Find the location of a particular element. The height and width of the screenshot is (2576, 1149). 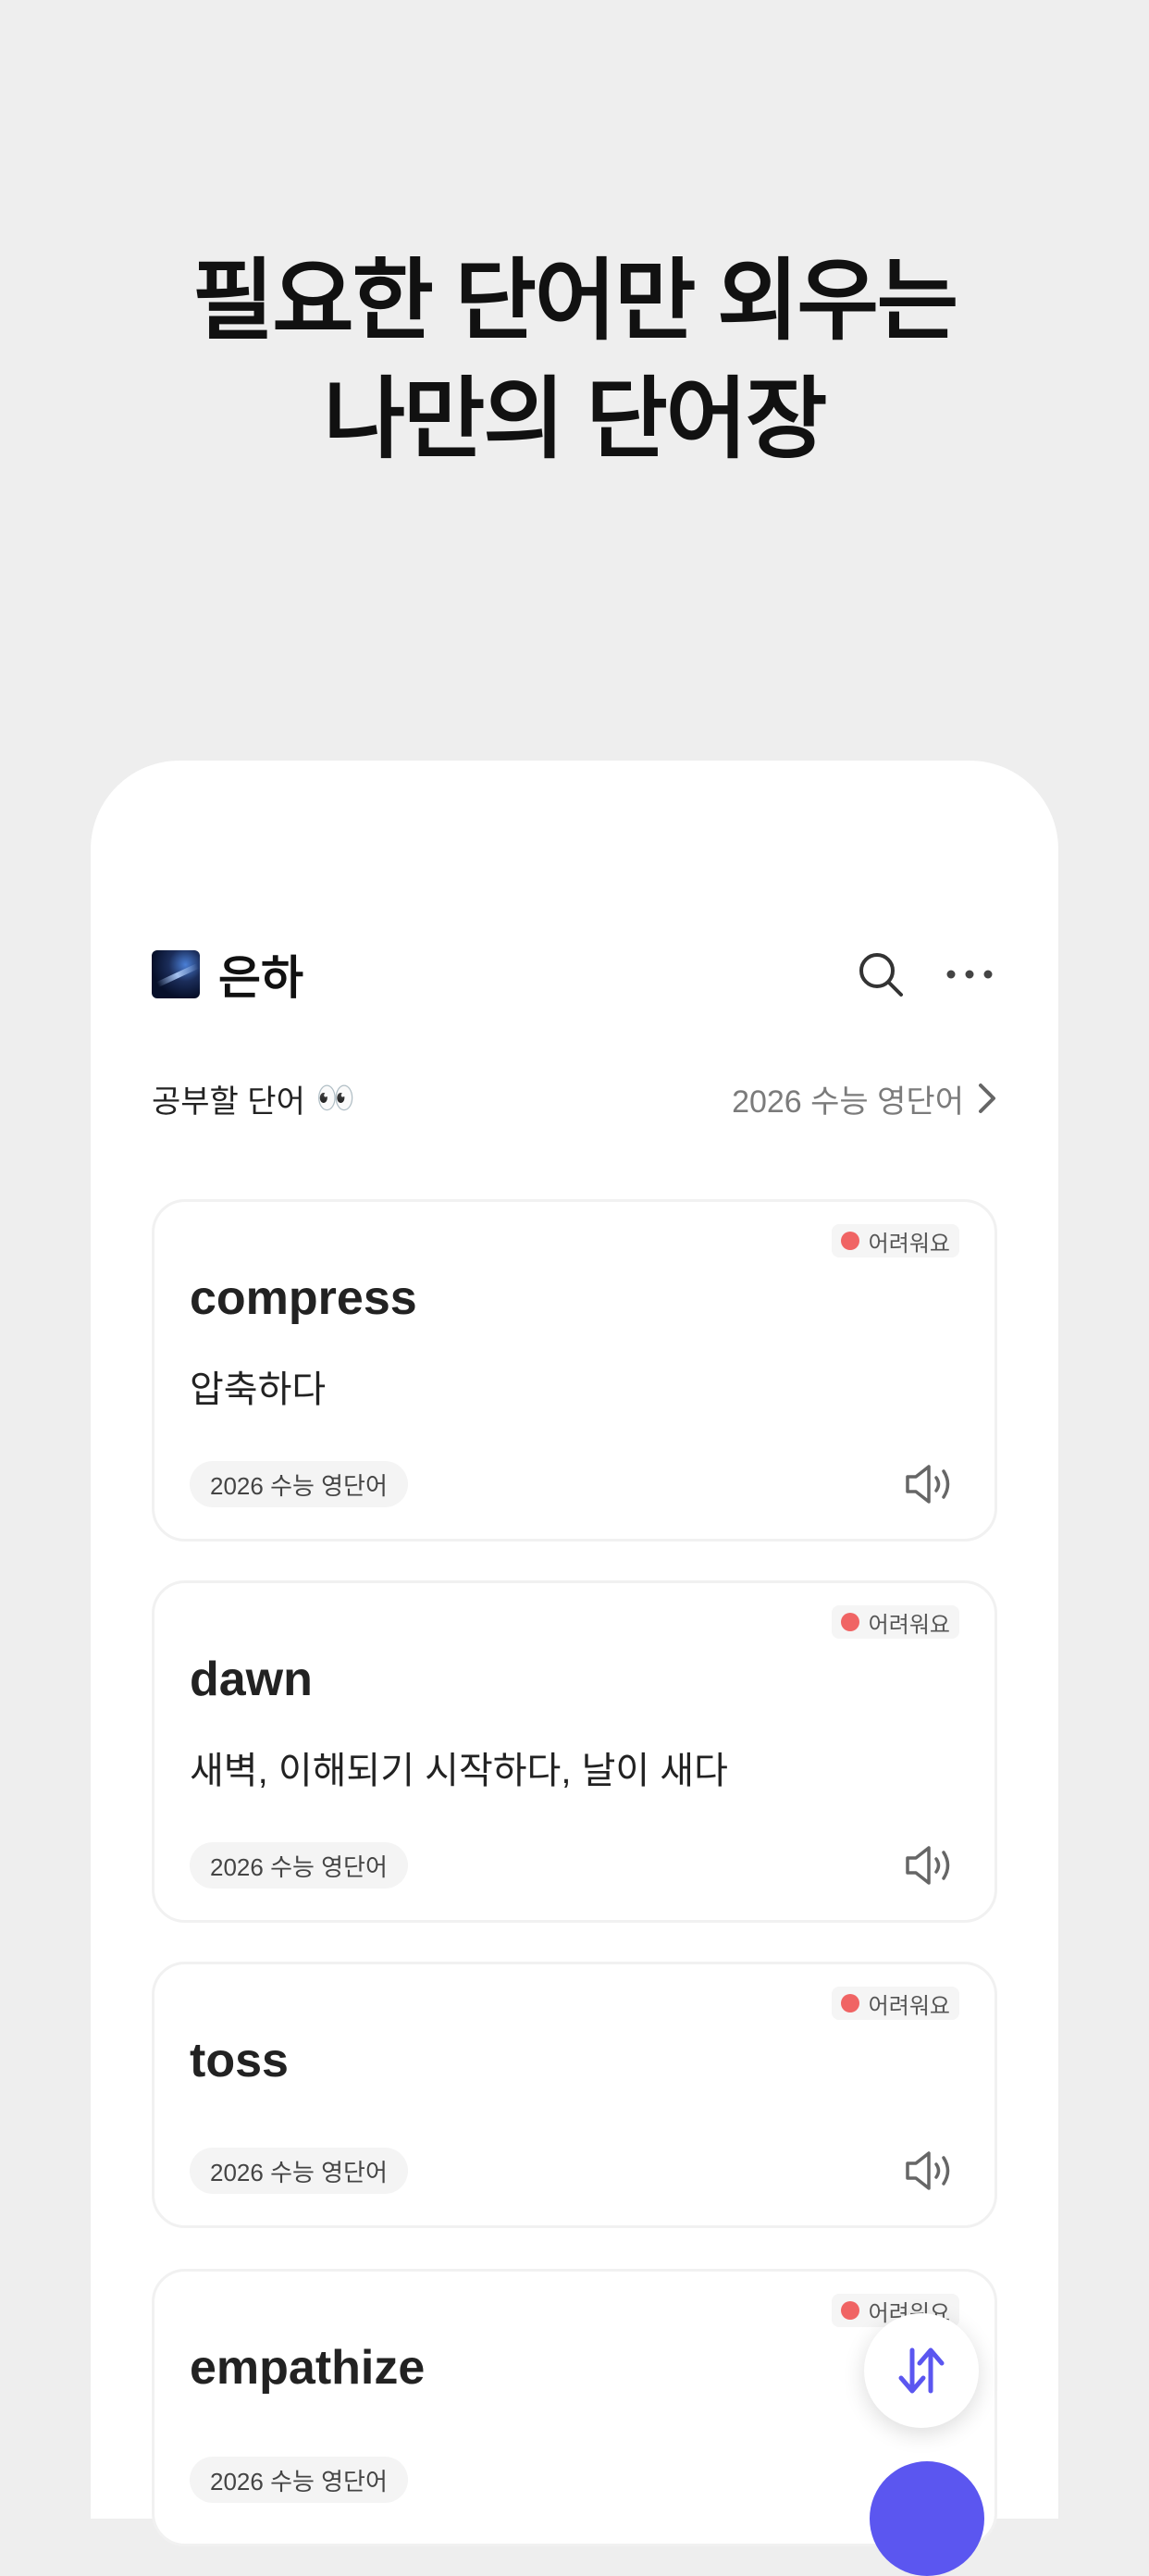

word-card: 어려워요 compress 압축하다 2026 수능 영단어 is located at coordinates (574, 1371).